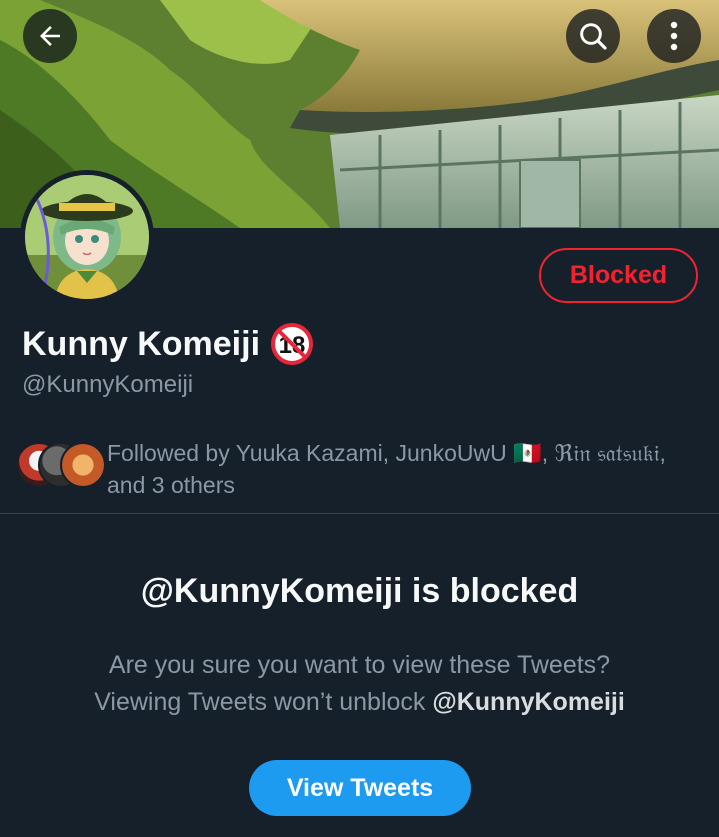 This screenshot has width=719, height=837. I want to click on view-tweets-button: View Tweets, so click(360, 788).